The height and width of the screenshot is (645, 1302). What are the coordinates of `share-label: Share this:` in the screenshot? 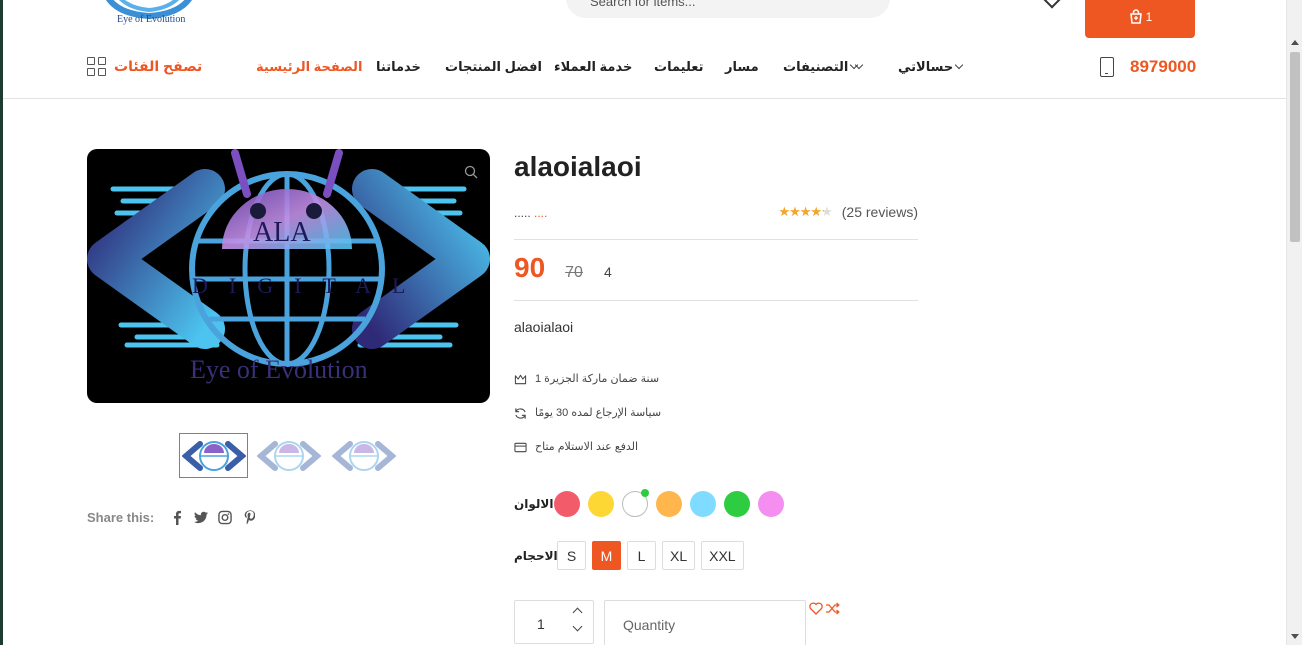 It's located at (121, 517).